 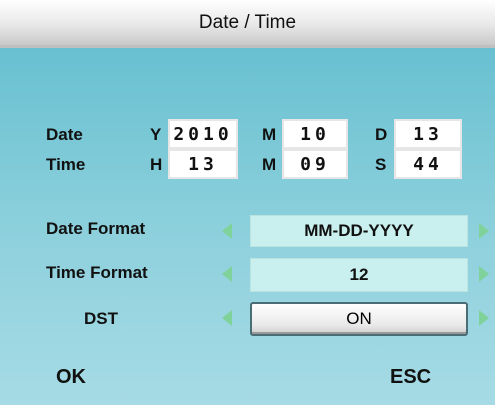 I want to click on minute-field: 09, so click(x=315, y=164).